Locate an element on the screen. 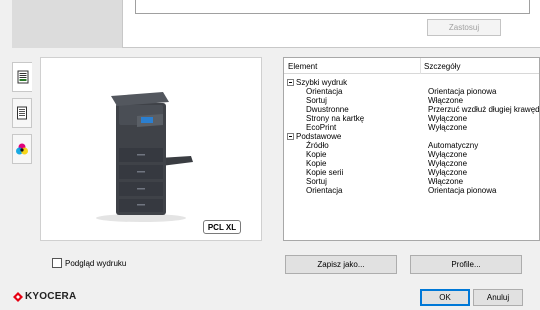 Image resolution: width=540 pixels, height=310 pixels. grid-row-name: Strony na kartkę is located at coordinates (335, 118).